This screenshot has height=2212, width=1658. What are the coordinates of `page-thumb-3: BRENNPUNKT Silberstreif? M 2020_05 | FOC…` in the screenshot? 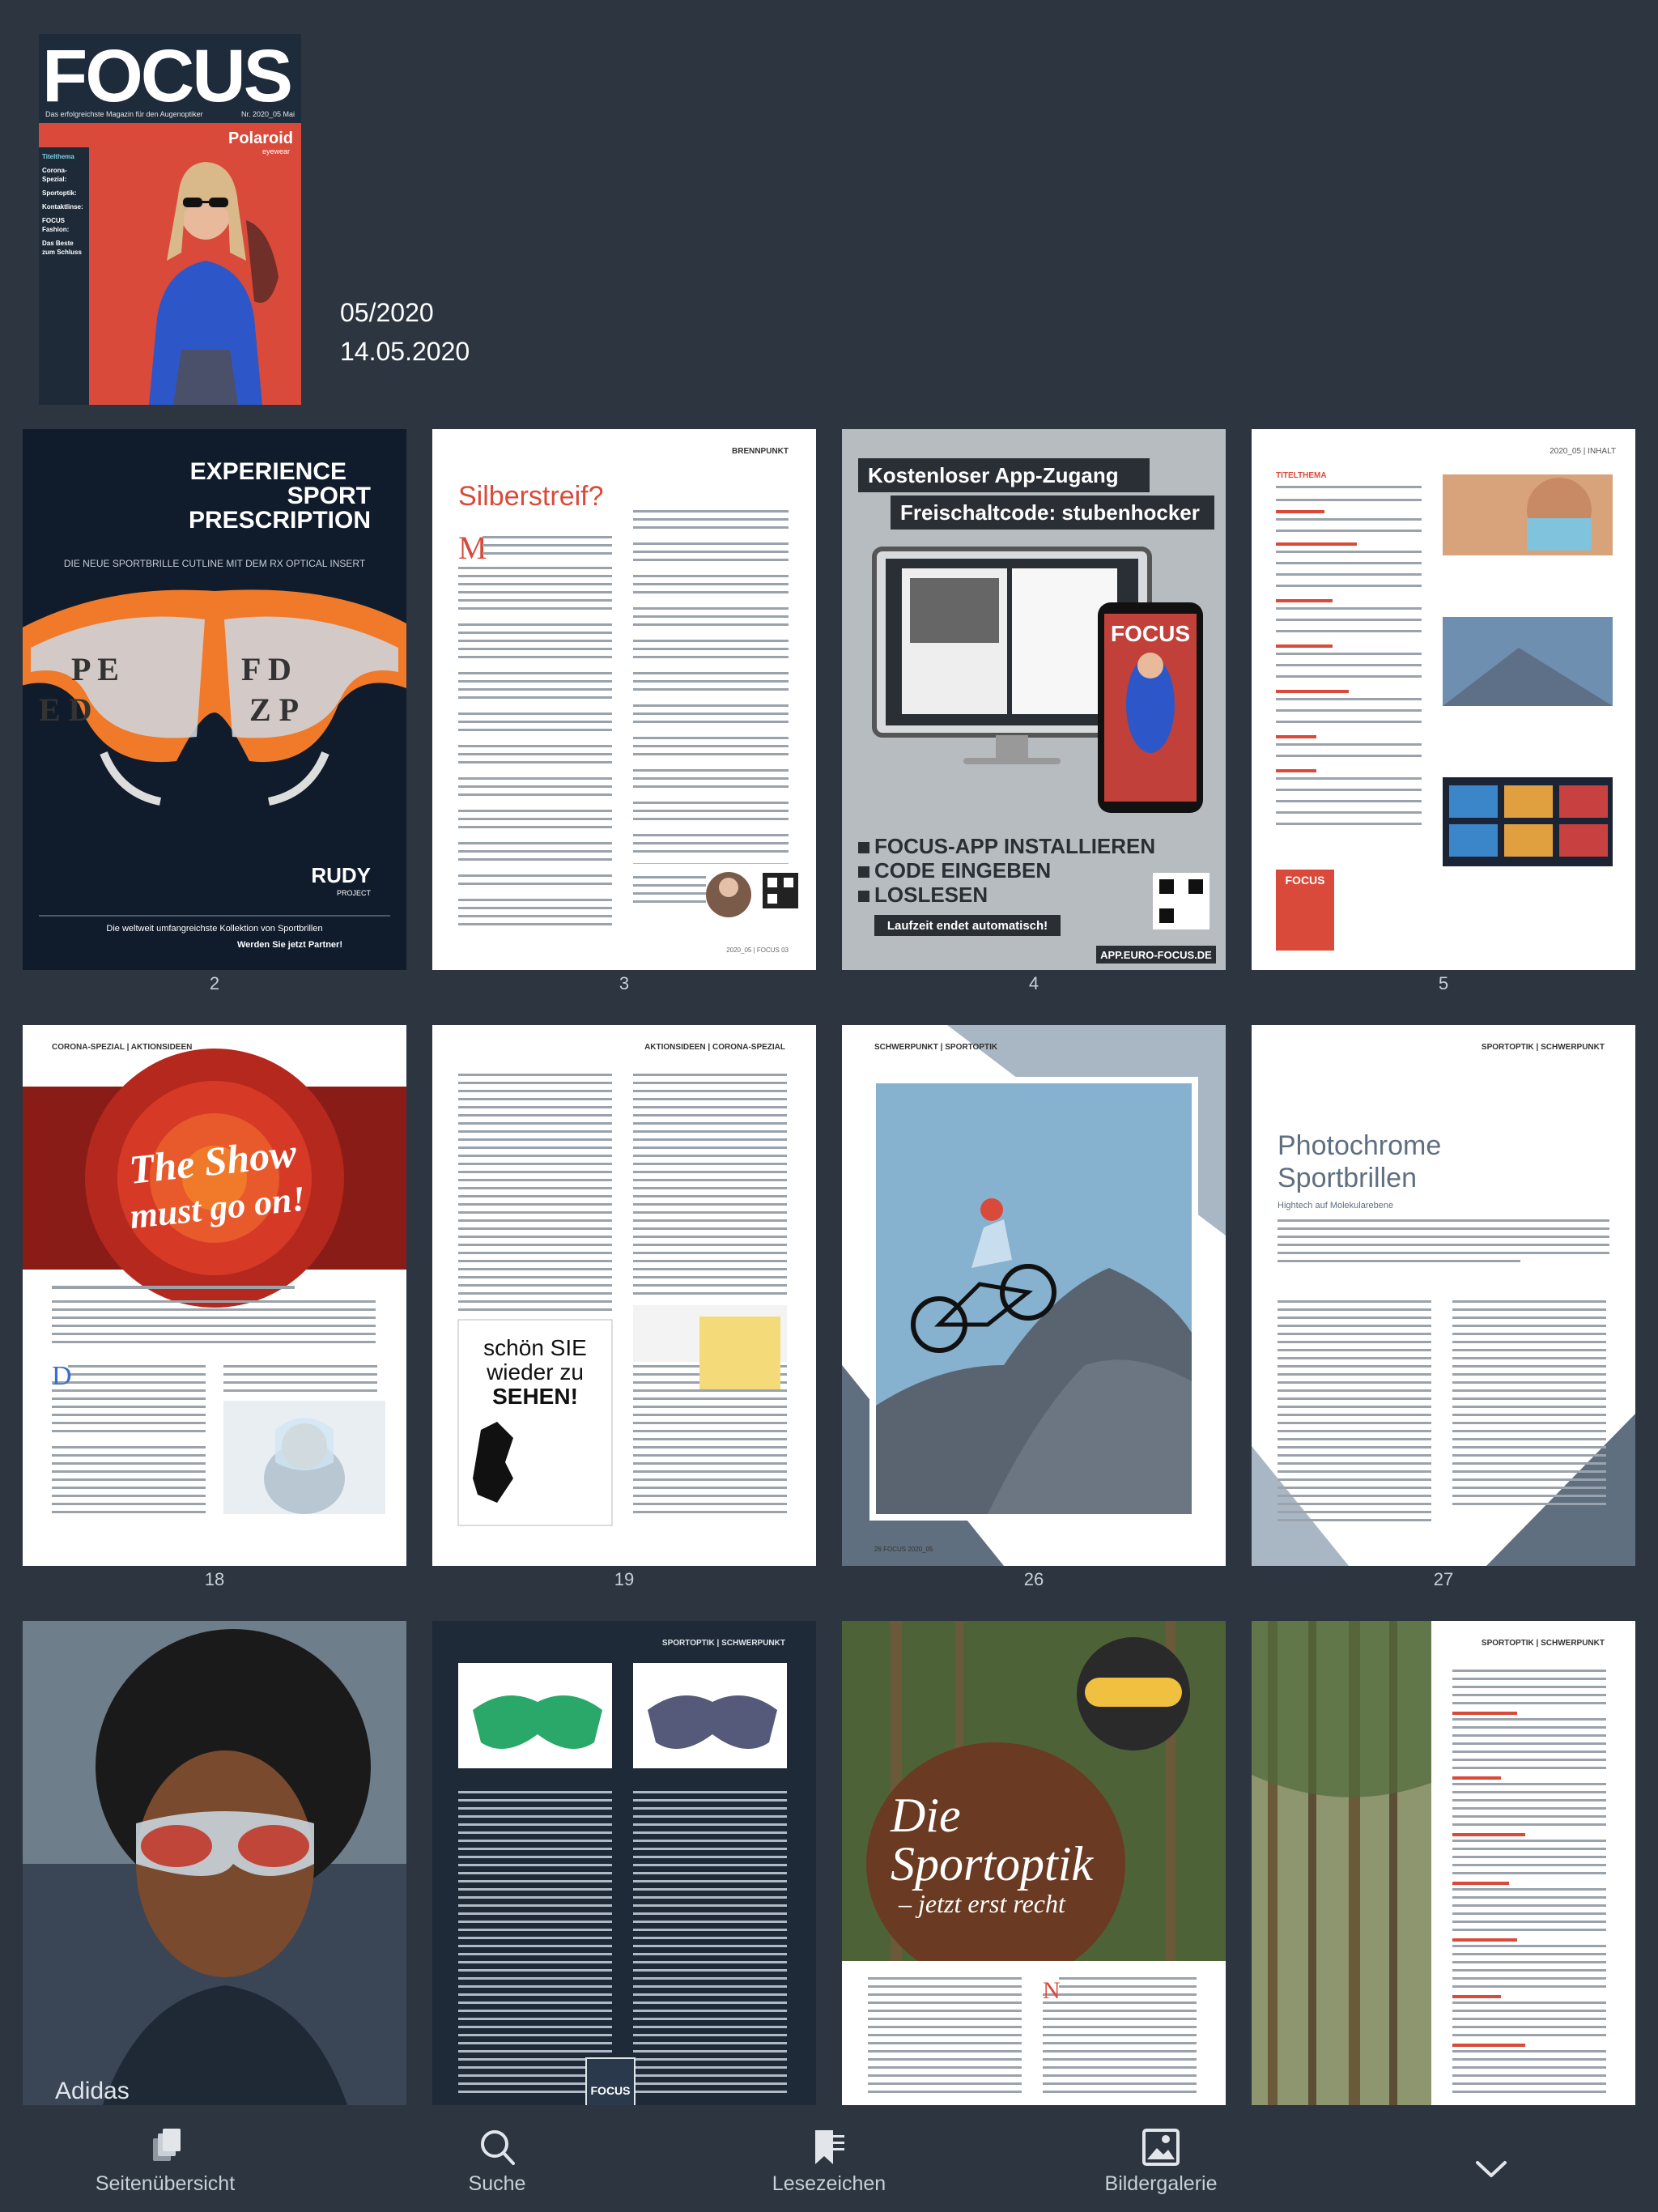 It's located at (624, 699).